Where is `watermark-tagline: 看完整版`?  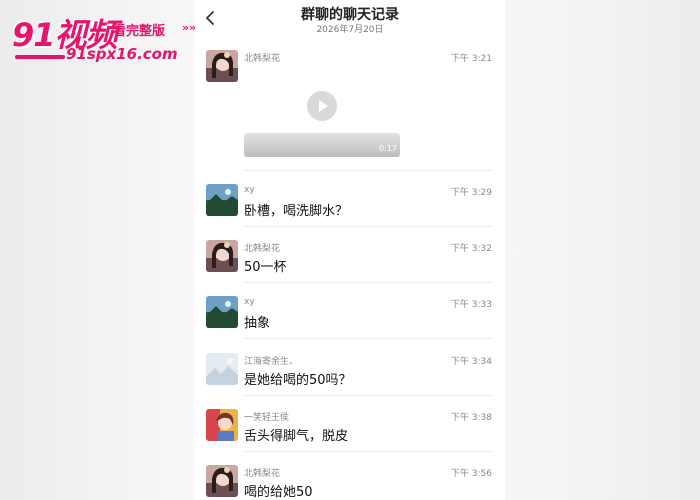
watermark-tagline: 看完整版 is located at coordinates (139, 31).